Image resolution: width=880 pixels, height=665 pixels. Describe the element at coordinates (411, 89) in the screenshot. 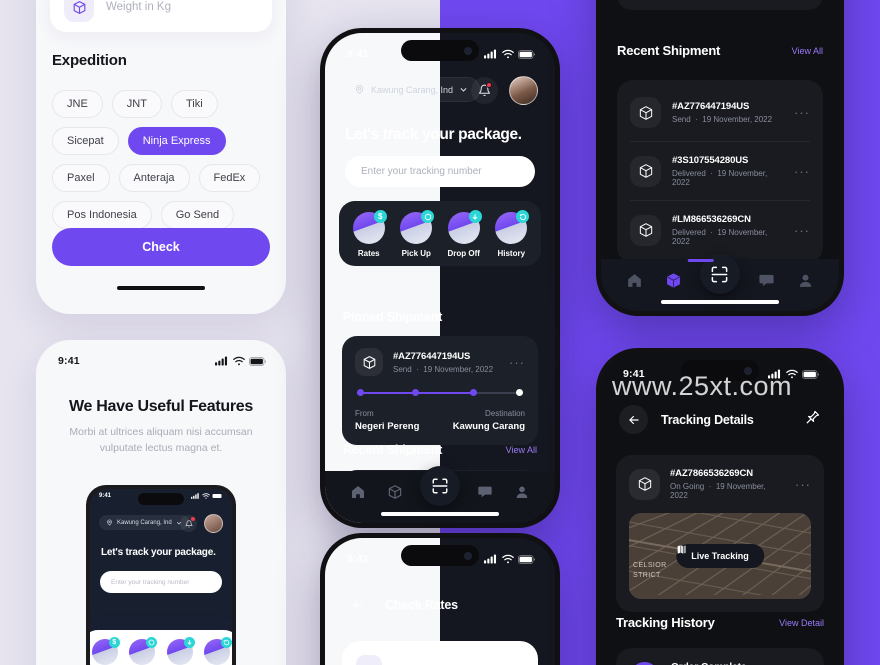

I see `location-pill: Kawung Carang, Ind` at that location.